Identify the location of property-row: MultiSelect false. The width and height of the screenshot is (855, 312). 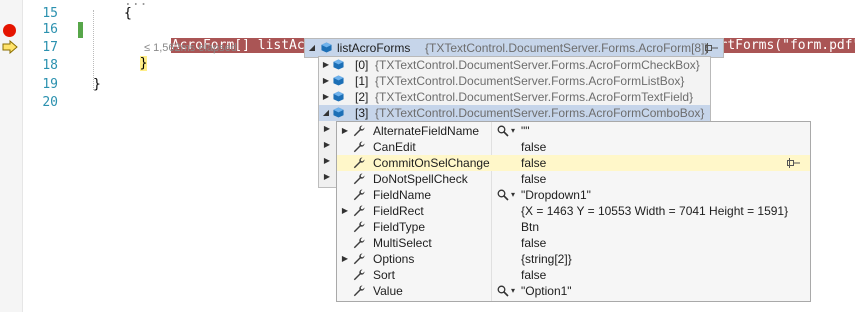
(573, 243).